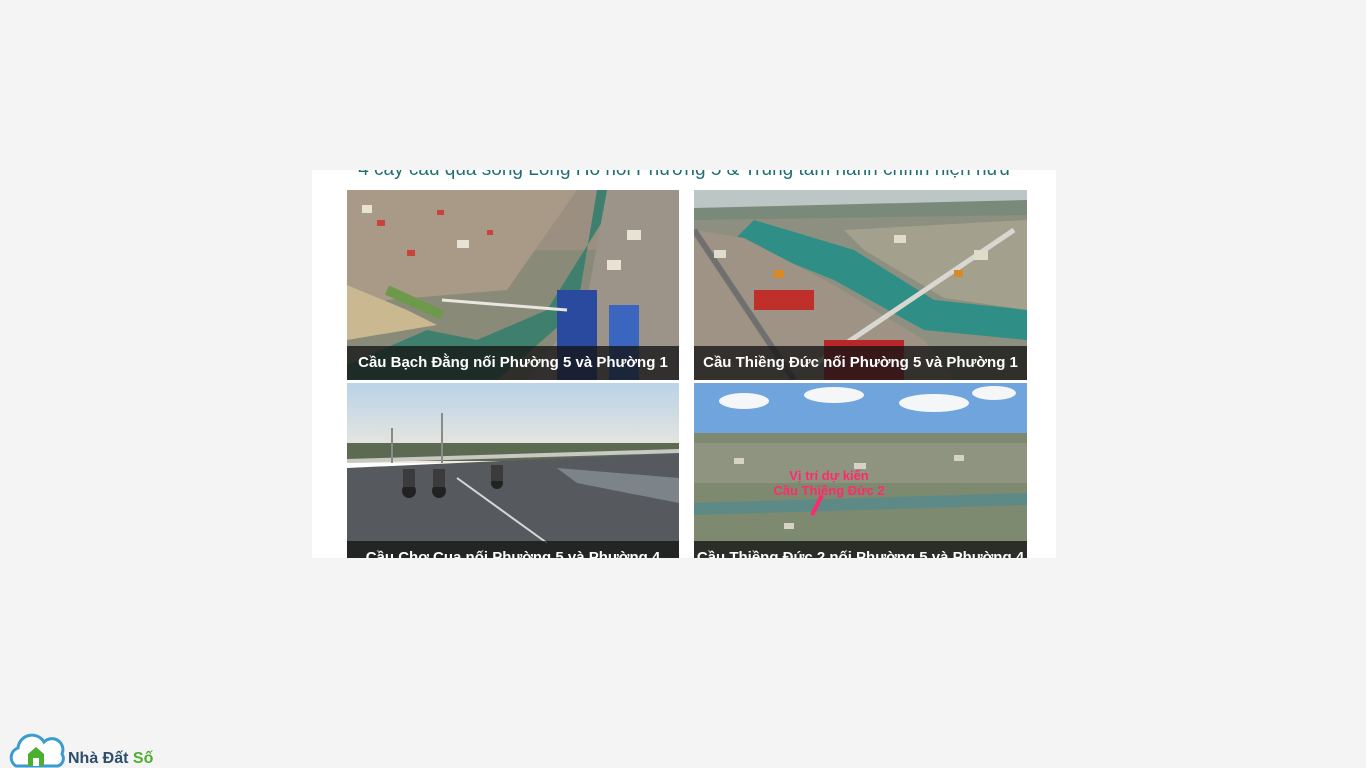  I want to click on photo-tile-bach-dang: Cầu Bạch Đằng nối Phường 5 và Phường 1, so click(513, 285).